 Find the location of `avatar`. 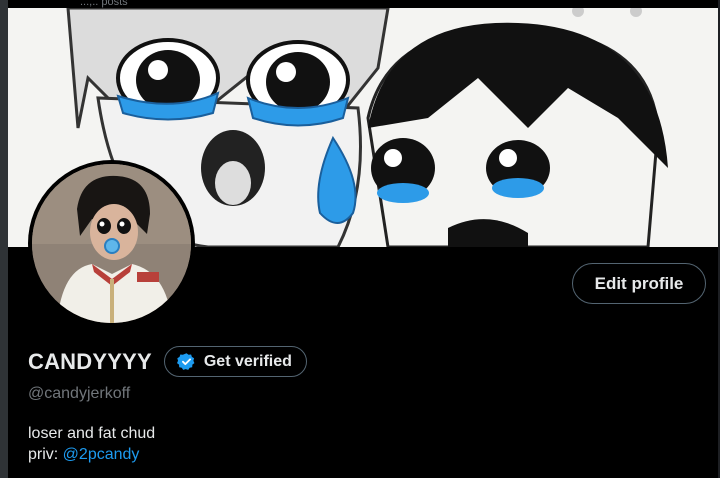

avatar is located at coordinates (111, 243).